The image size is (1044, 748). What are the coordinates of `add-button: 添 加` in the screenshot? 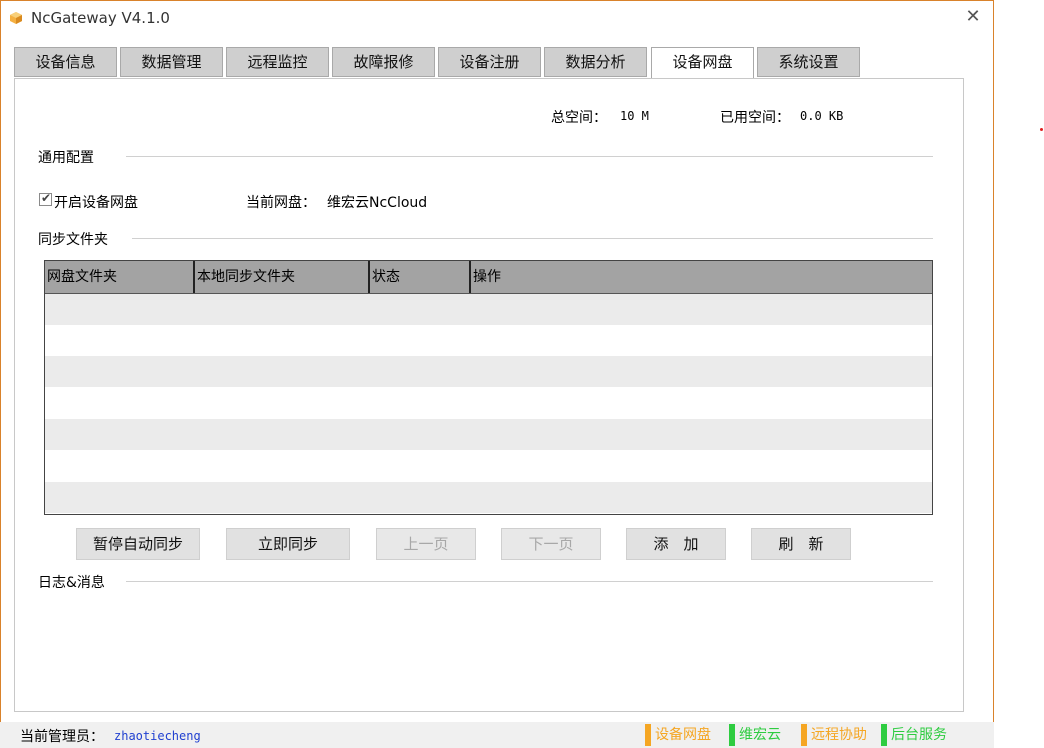 It's located at (676, 544).